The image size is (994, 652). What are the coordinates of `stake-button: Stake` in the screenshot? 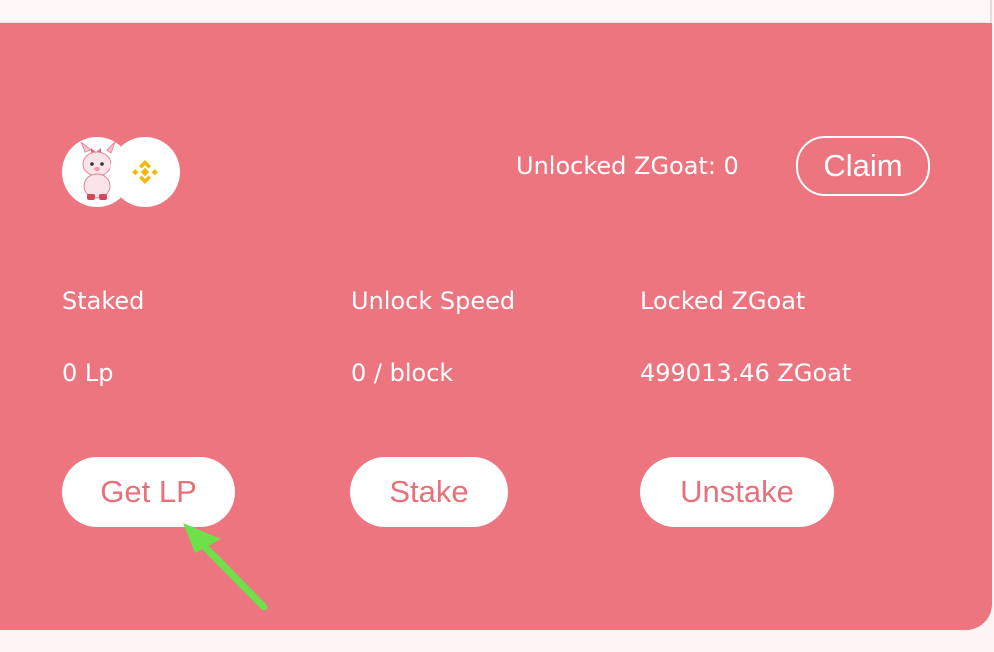 It's located at (429, 492).